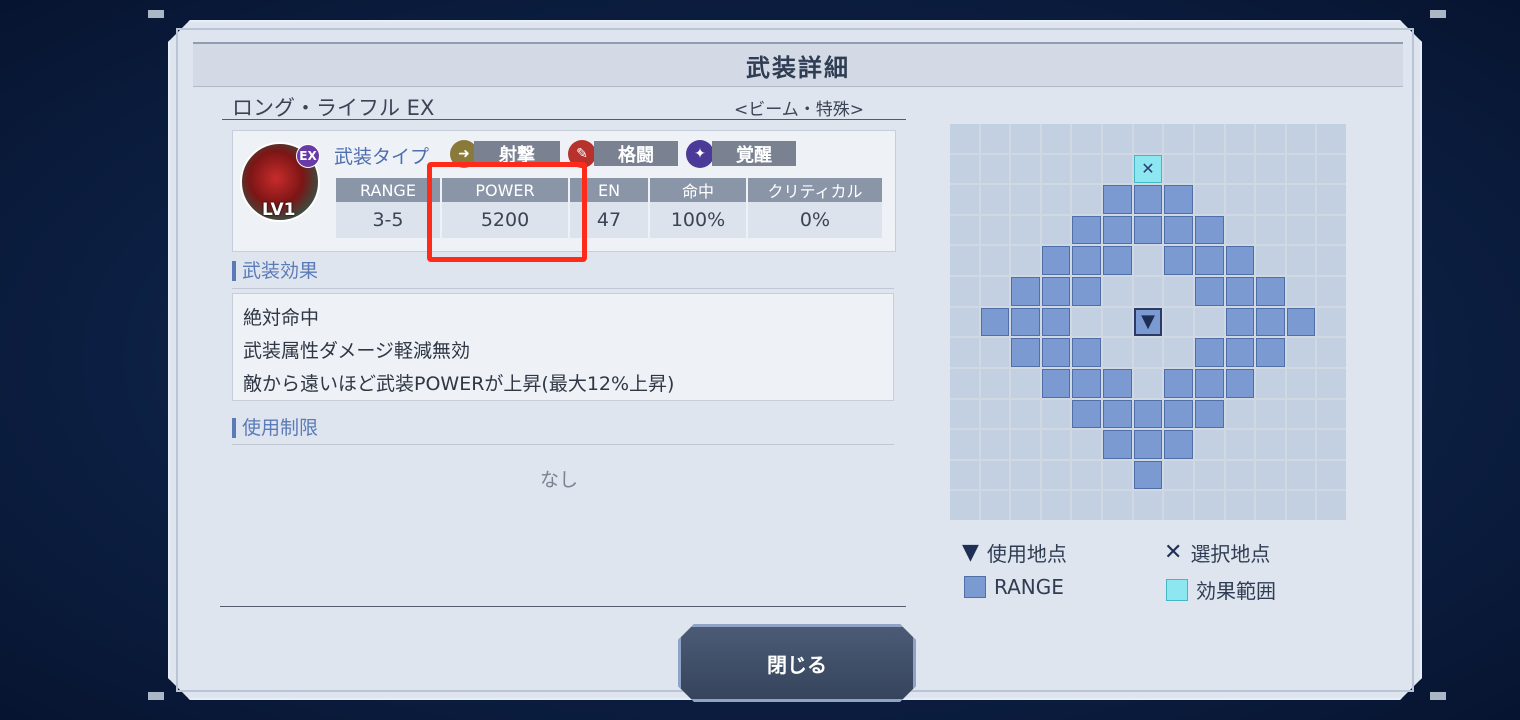 This screenshot has width=1520, height=720. I want to click on close-button: 閉じる, so click(797, 663).